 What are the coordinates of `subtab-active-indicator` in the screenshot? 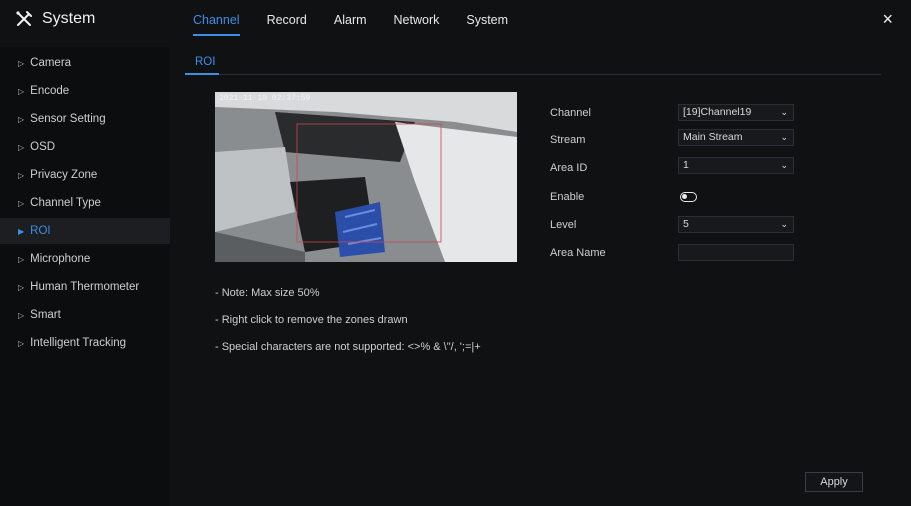 It's located at (202, 74).